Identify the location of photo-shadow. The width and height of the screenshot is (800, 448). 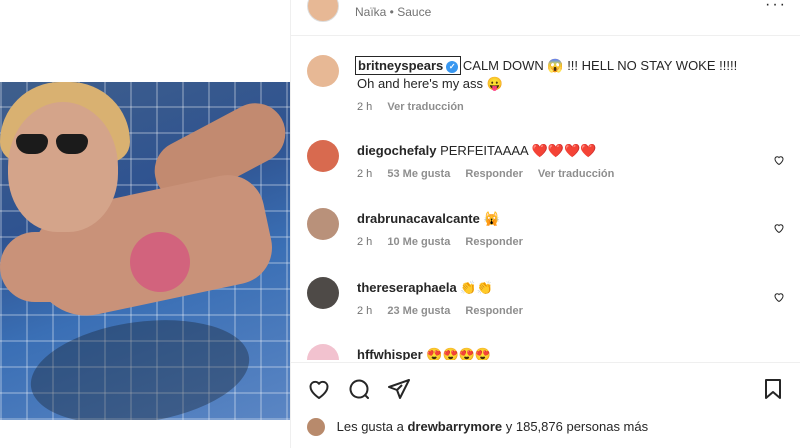
(140, 363).